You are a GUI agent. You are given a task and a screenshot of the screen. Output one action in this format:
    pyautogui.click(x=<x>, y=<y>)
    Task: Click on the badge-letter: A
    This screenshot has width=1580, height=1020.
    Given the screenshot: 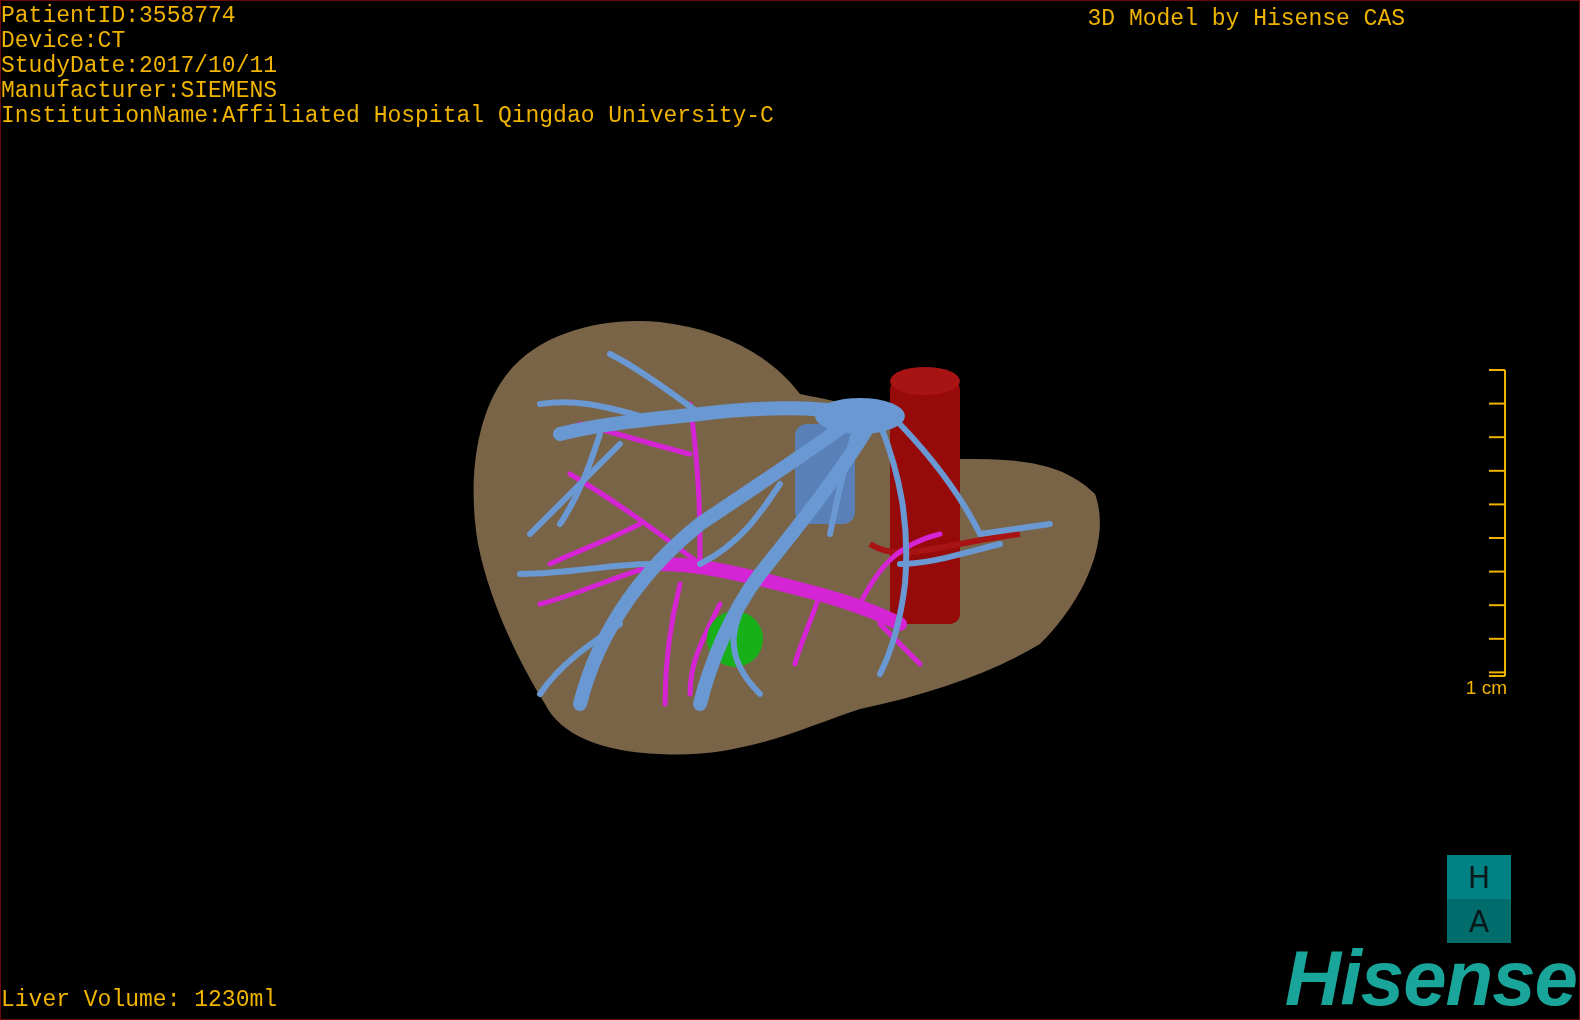 What is the action you would take?
    pyautogui.click(x=1479, y=921)
    